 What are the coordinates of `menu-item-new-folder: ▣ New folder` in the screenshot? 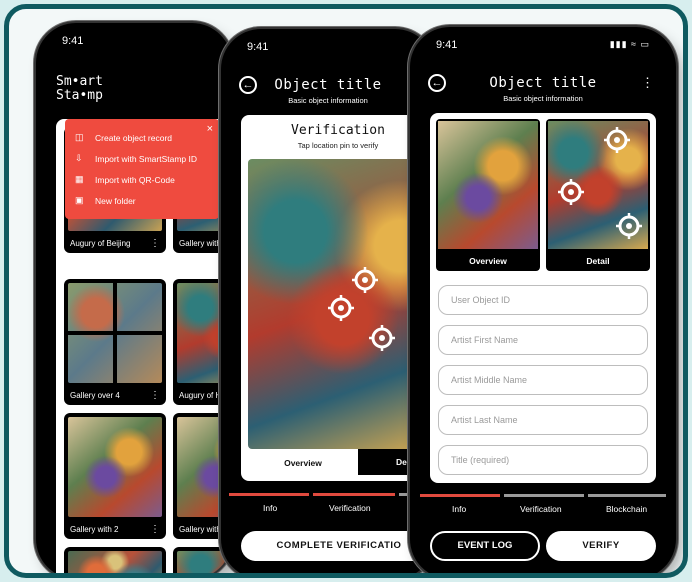 It's located at (142, 200).